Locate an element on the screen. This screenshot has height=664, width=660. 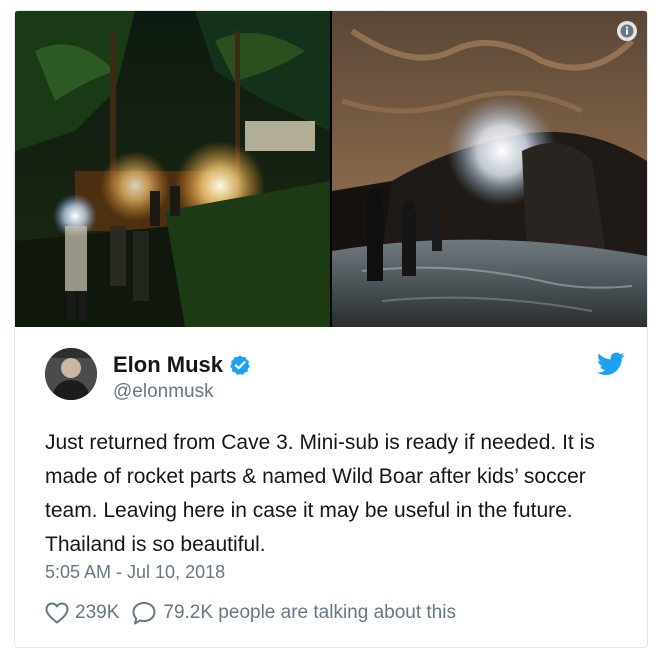
verified-badge-icon is located at coordinates (240, 365).